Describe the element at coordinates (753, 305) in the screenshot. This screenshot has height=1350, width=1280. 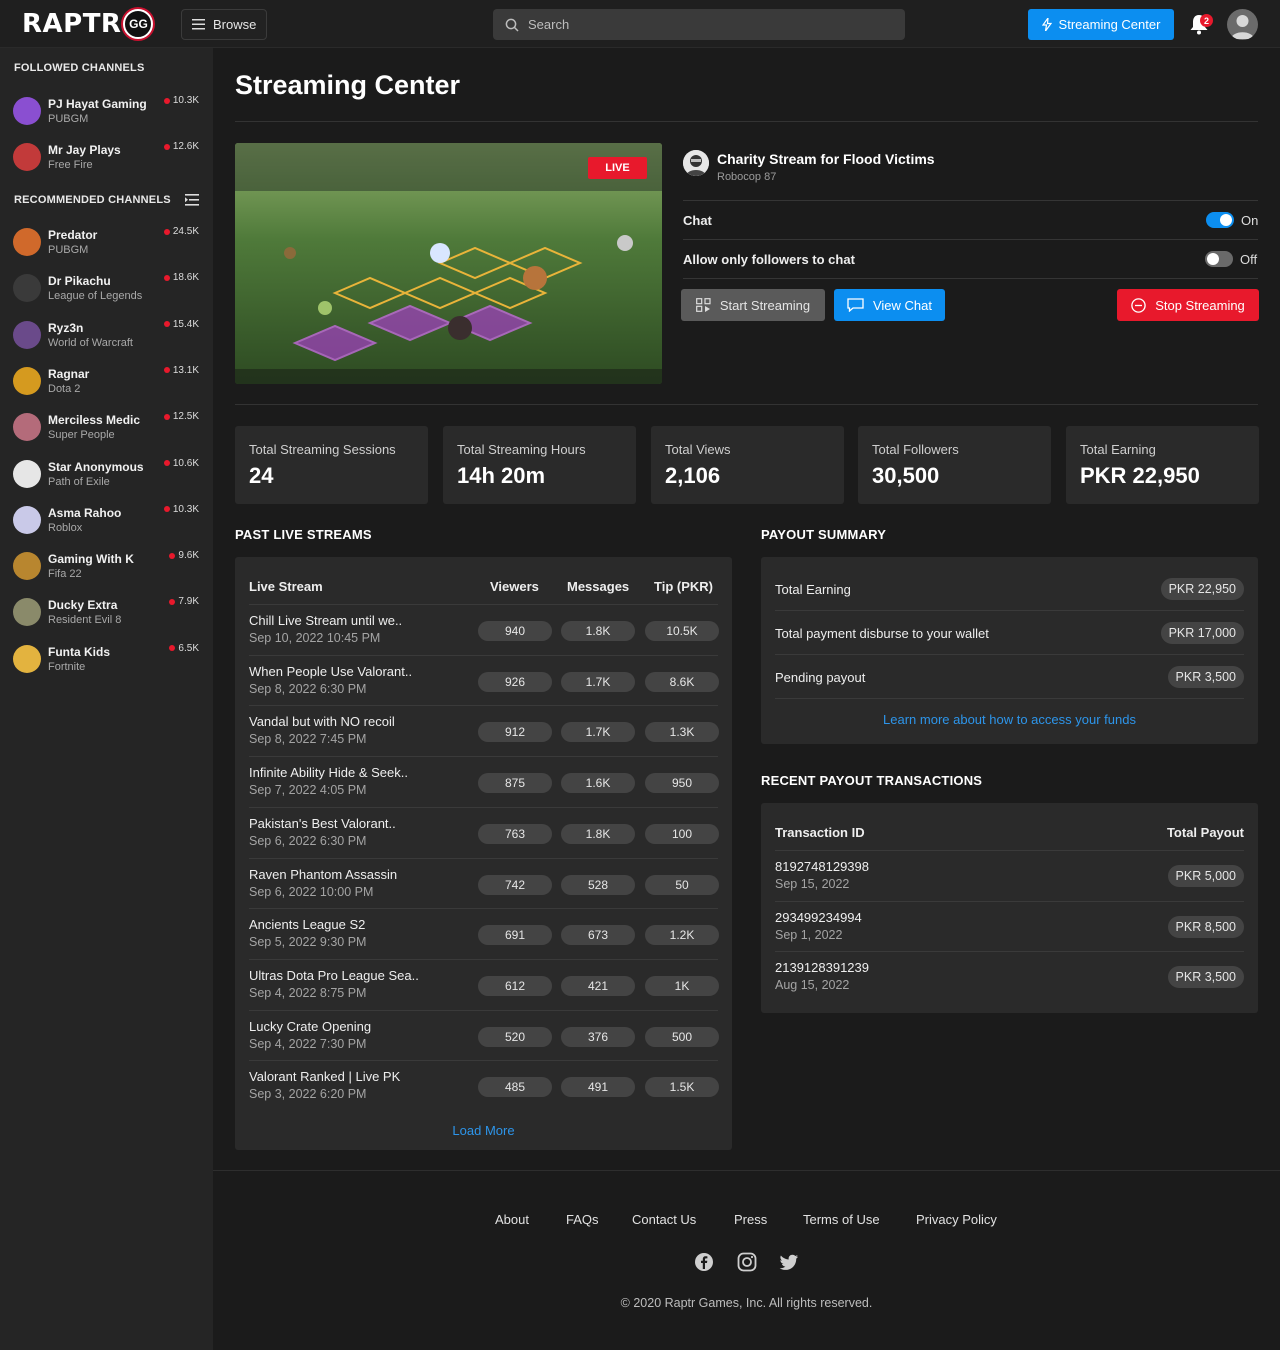
I see `start-streaming-button: Start Streaming` at that location.